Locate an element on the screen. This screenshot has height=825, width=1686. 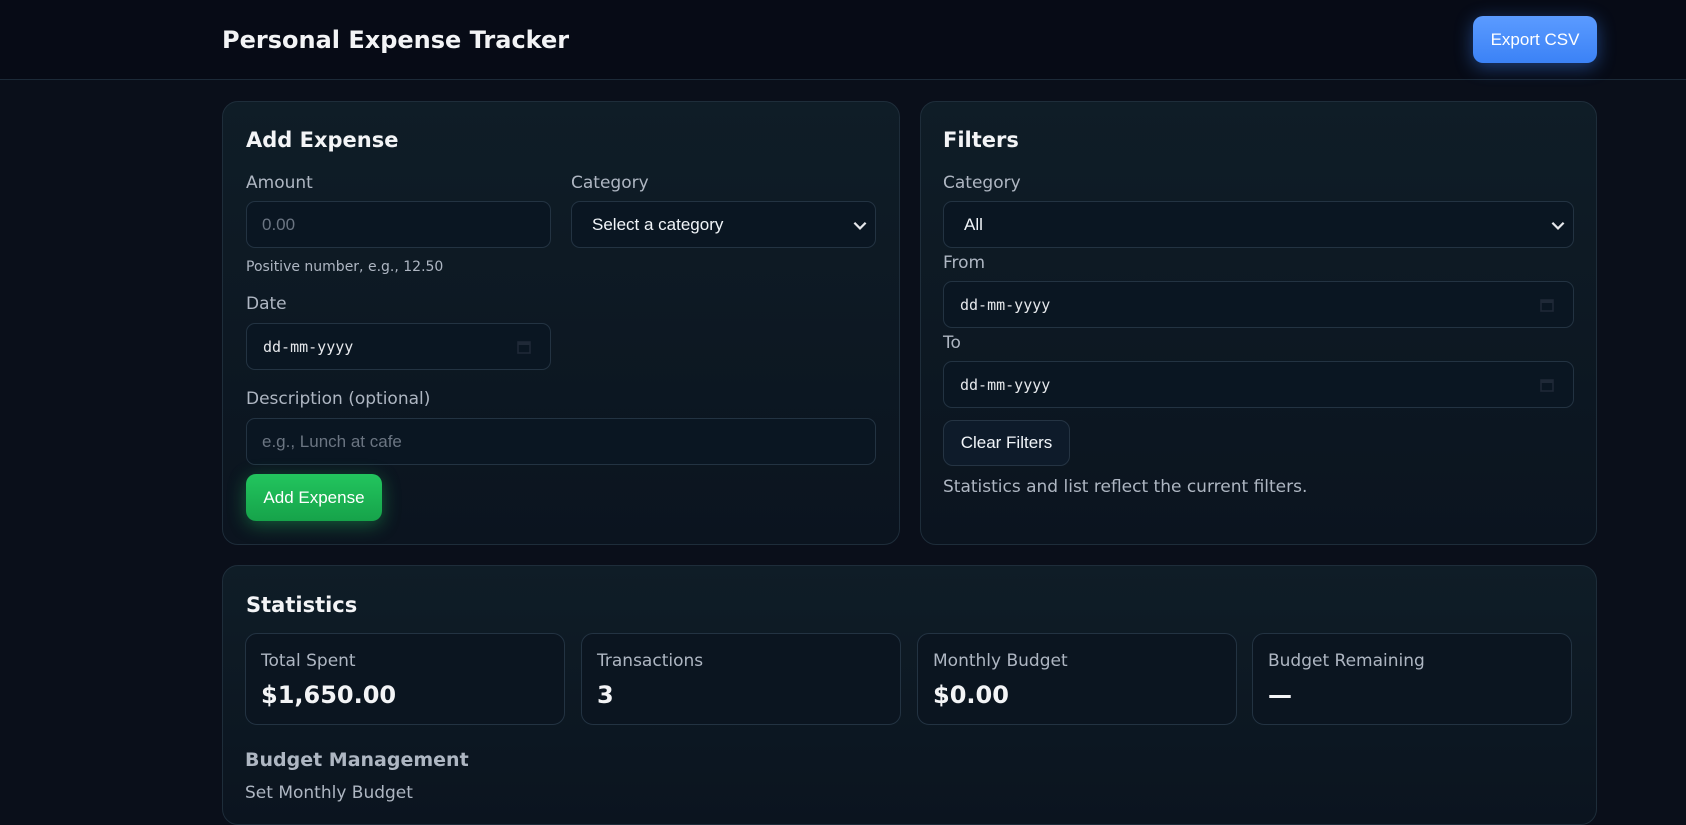
category-select: Select a category is located at coordinates (723, 224).